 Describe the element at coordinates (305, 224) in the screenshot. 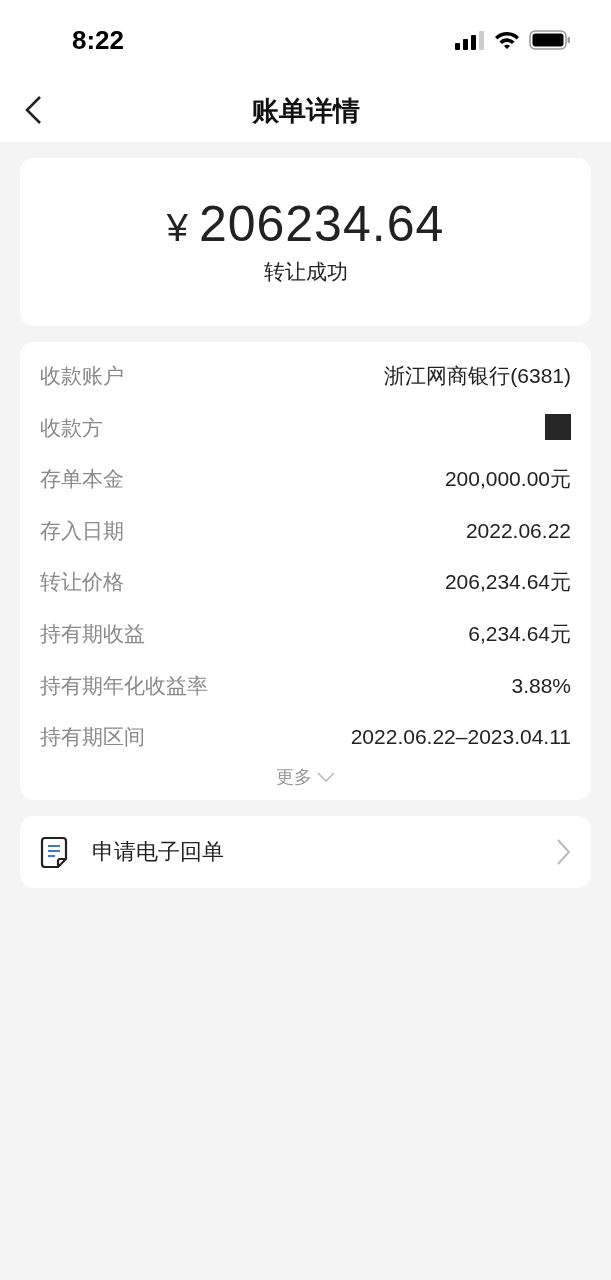

I see `amount-text: ¥ 206234.64` at that location.